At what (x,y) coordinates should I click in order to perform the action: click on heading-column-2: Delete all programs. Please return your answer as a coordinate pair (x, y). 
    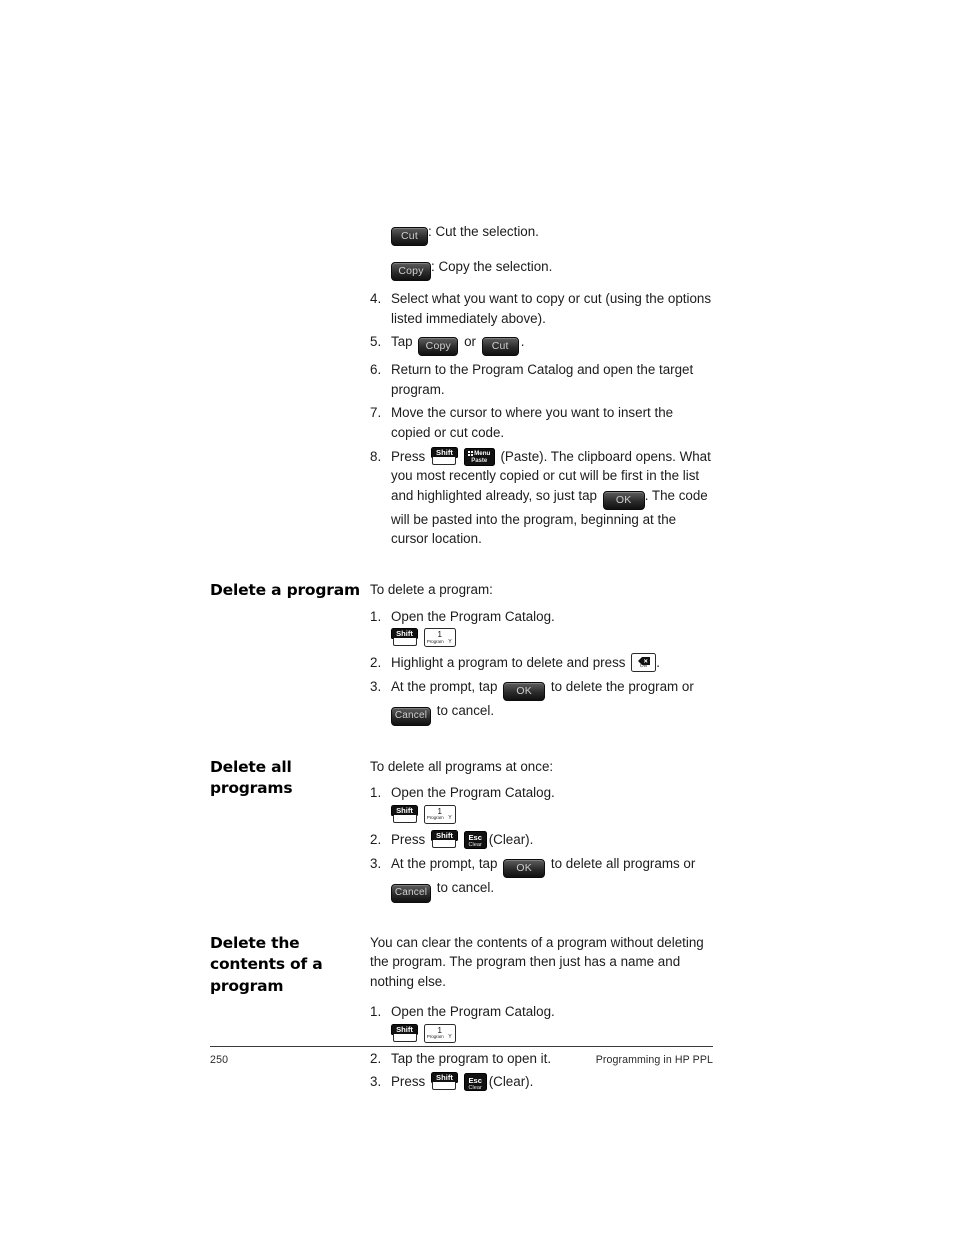
    Looking at the image, I should click on (290, 778).